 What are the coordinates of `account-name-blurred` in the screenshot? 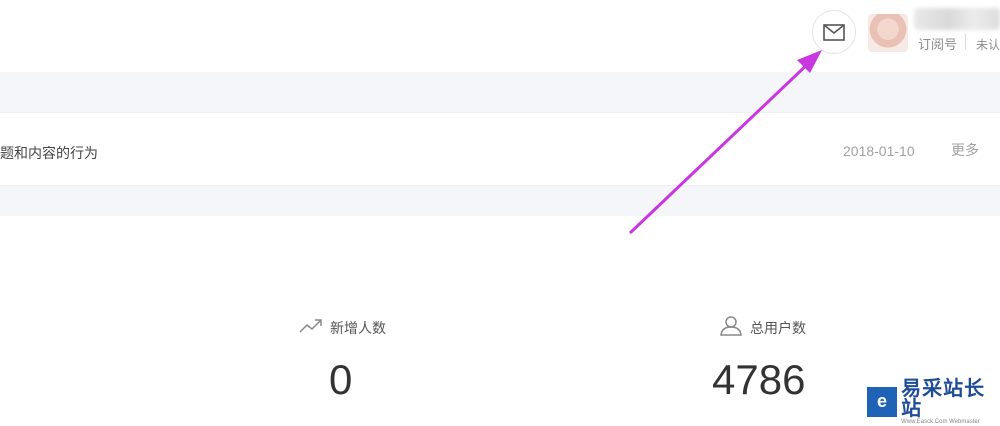 It's located at (957, 19).